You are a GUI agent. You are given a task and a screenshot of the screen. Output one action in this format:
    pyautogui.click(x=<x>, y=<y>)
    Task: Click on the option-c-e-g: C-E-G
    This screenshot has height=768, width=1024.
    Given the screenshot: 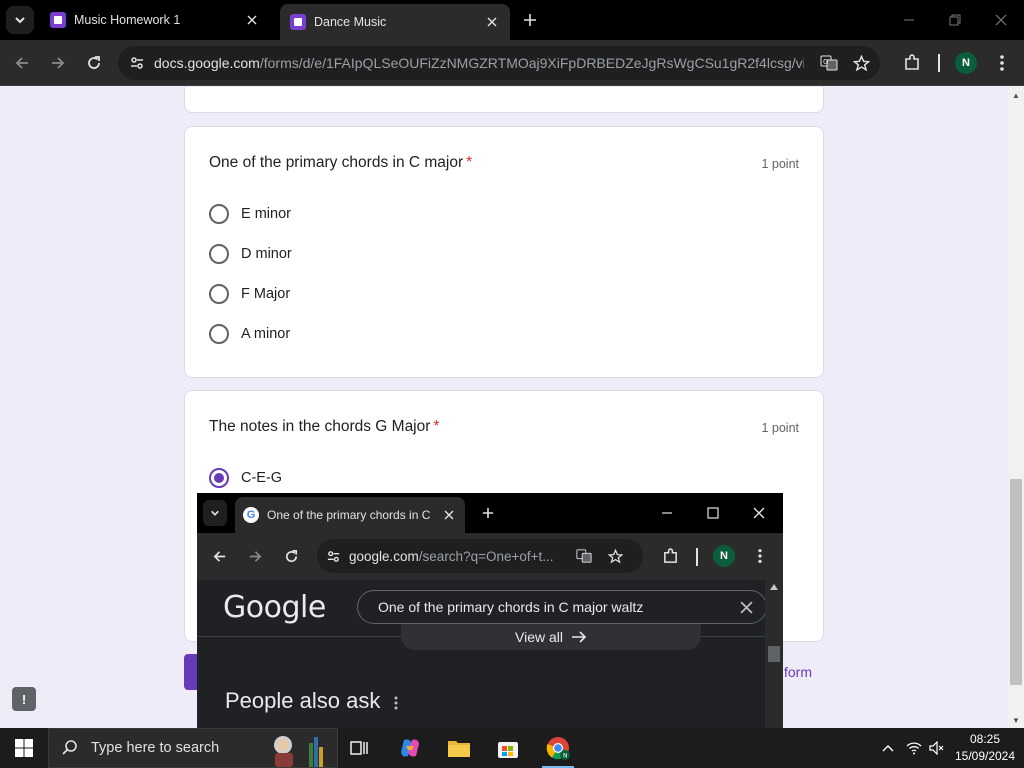 What is the action you would take?
    pyautogui.click(x=245, y=478)
    